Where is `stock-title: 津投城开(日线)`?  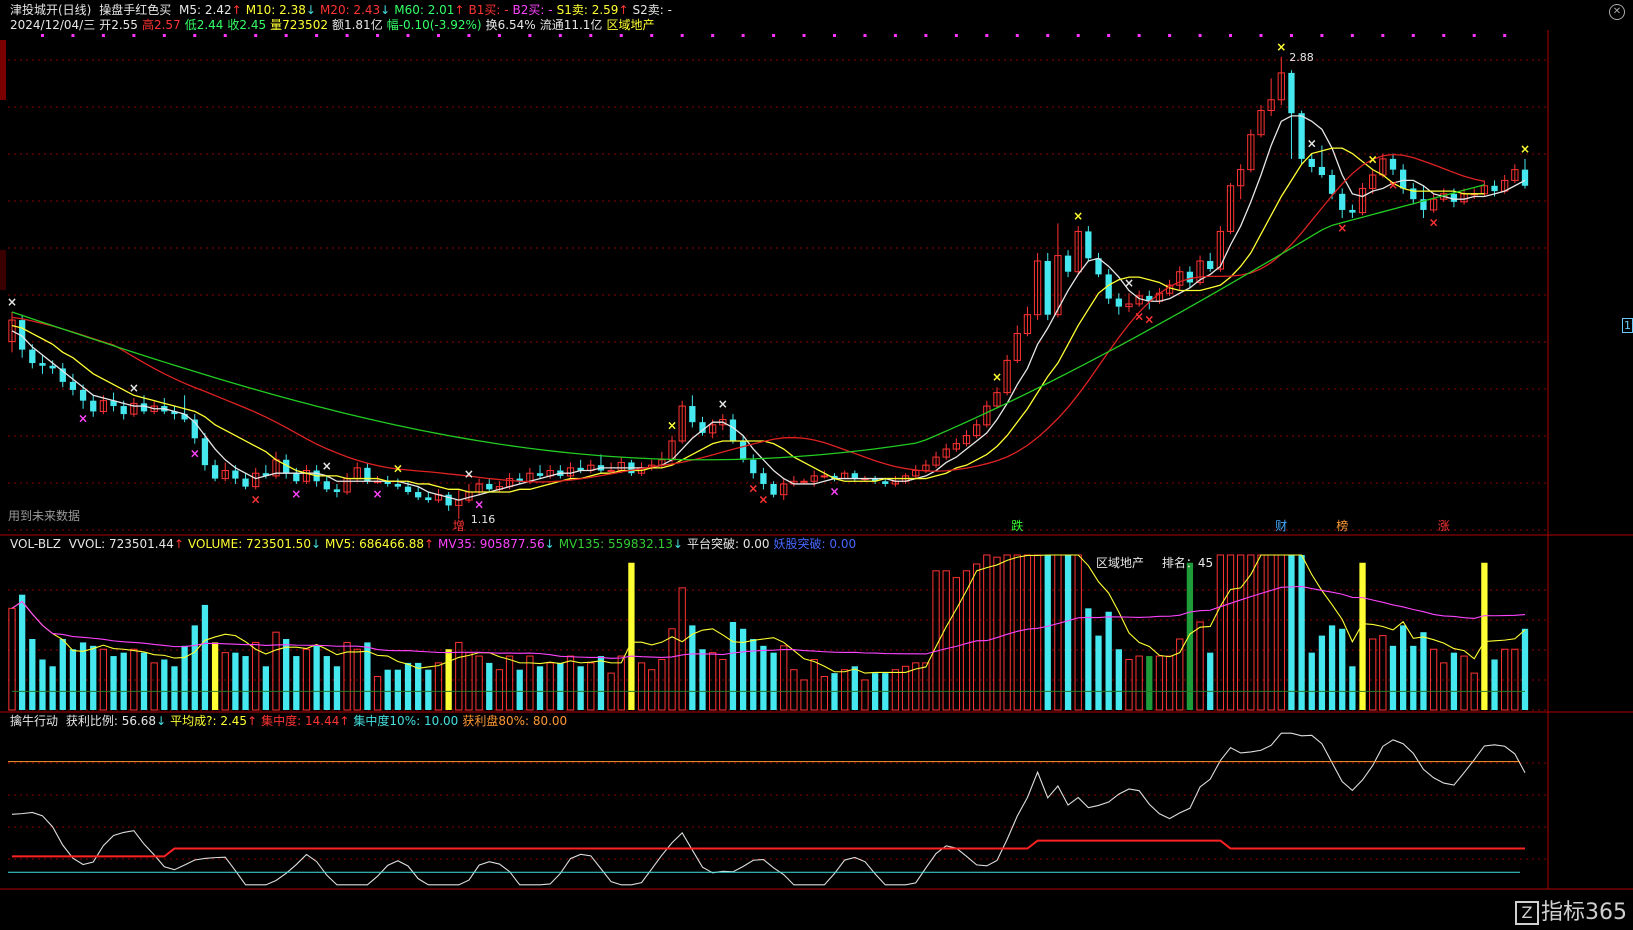 stock-title: 津投城开(日线) is located at coordinates (50, 10).